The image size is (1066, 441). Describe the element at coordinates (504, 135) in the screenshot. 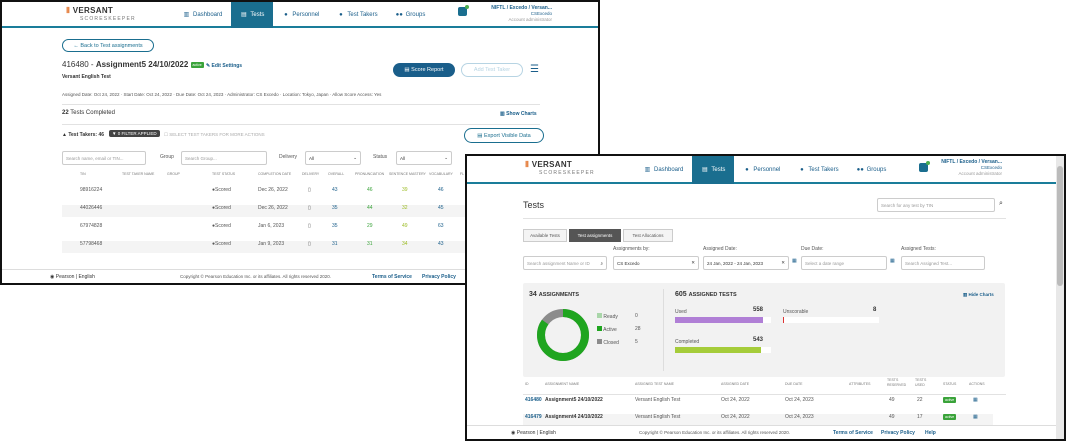

I see `export-visible-data-button: ▤ Export Visible Data` at that location.